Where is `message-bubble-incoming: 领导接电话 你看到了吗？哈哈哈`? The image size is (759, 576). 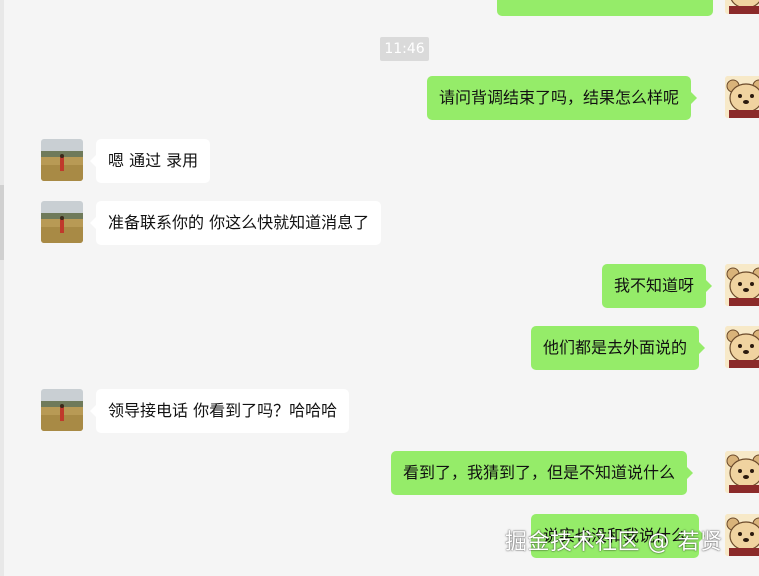
message-bubble-incoming: 领导接电话 你看到了吗？哈哈哈 is located at coordinates (219, 411).